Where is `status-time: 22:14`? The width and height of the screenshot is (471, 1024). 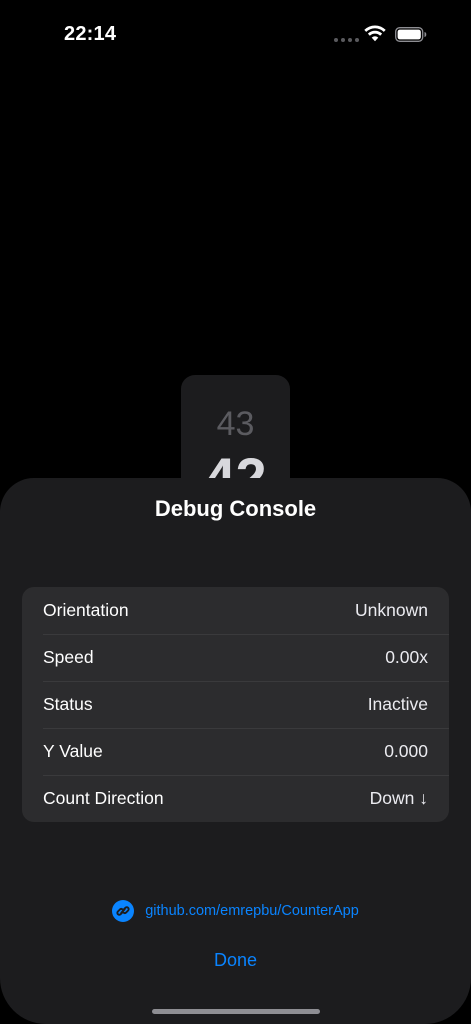 status-time: 22:14 is located at coordinates (90, 34).